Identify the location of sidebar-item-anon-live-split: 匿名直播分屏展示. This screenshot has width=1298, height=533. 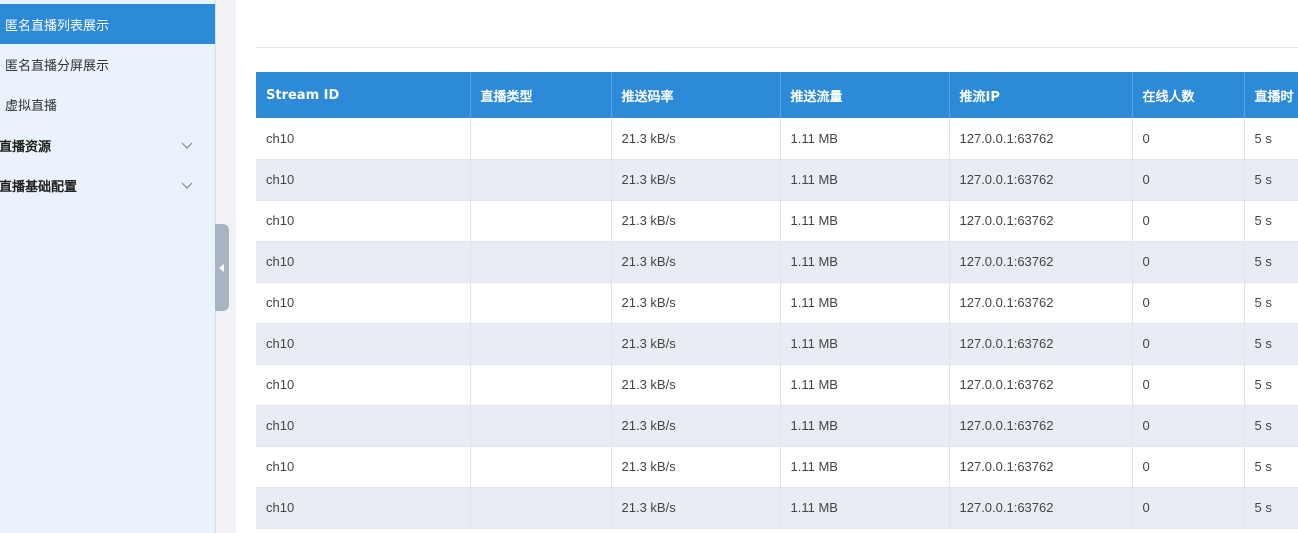
(107, 64).